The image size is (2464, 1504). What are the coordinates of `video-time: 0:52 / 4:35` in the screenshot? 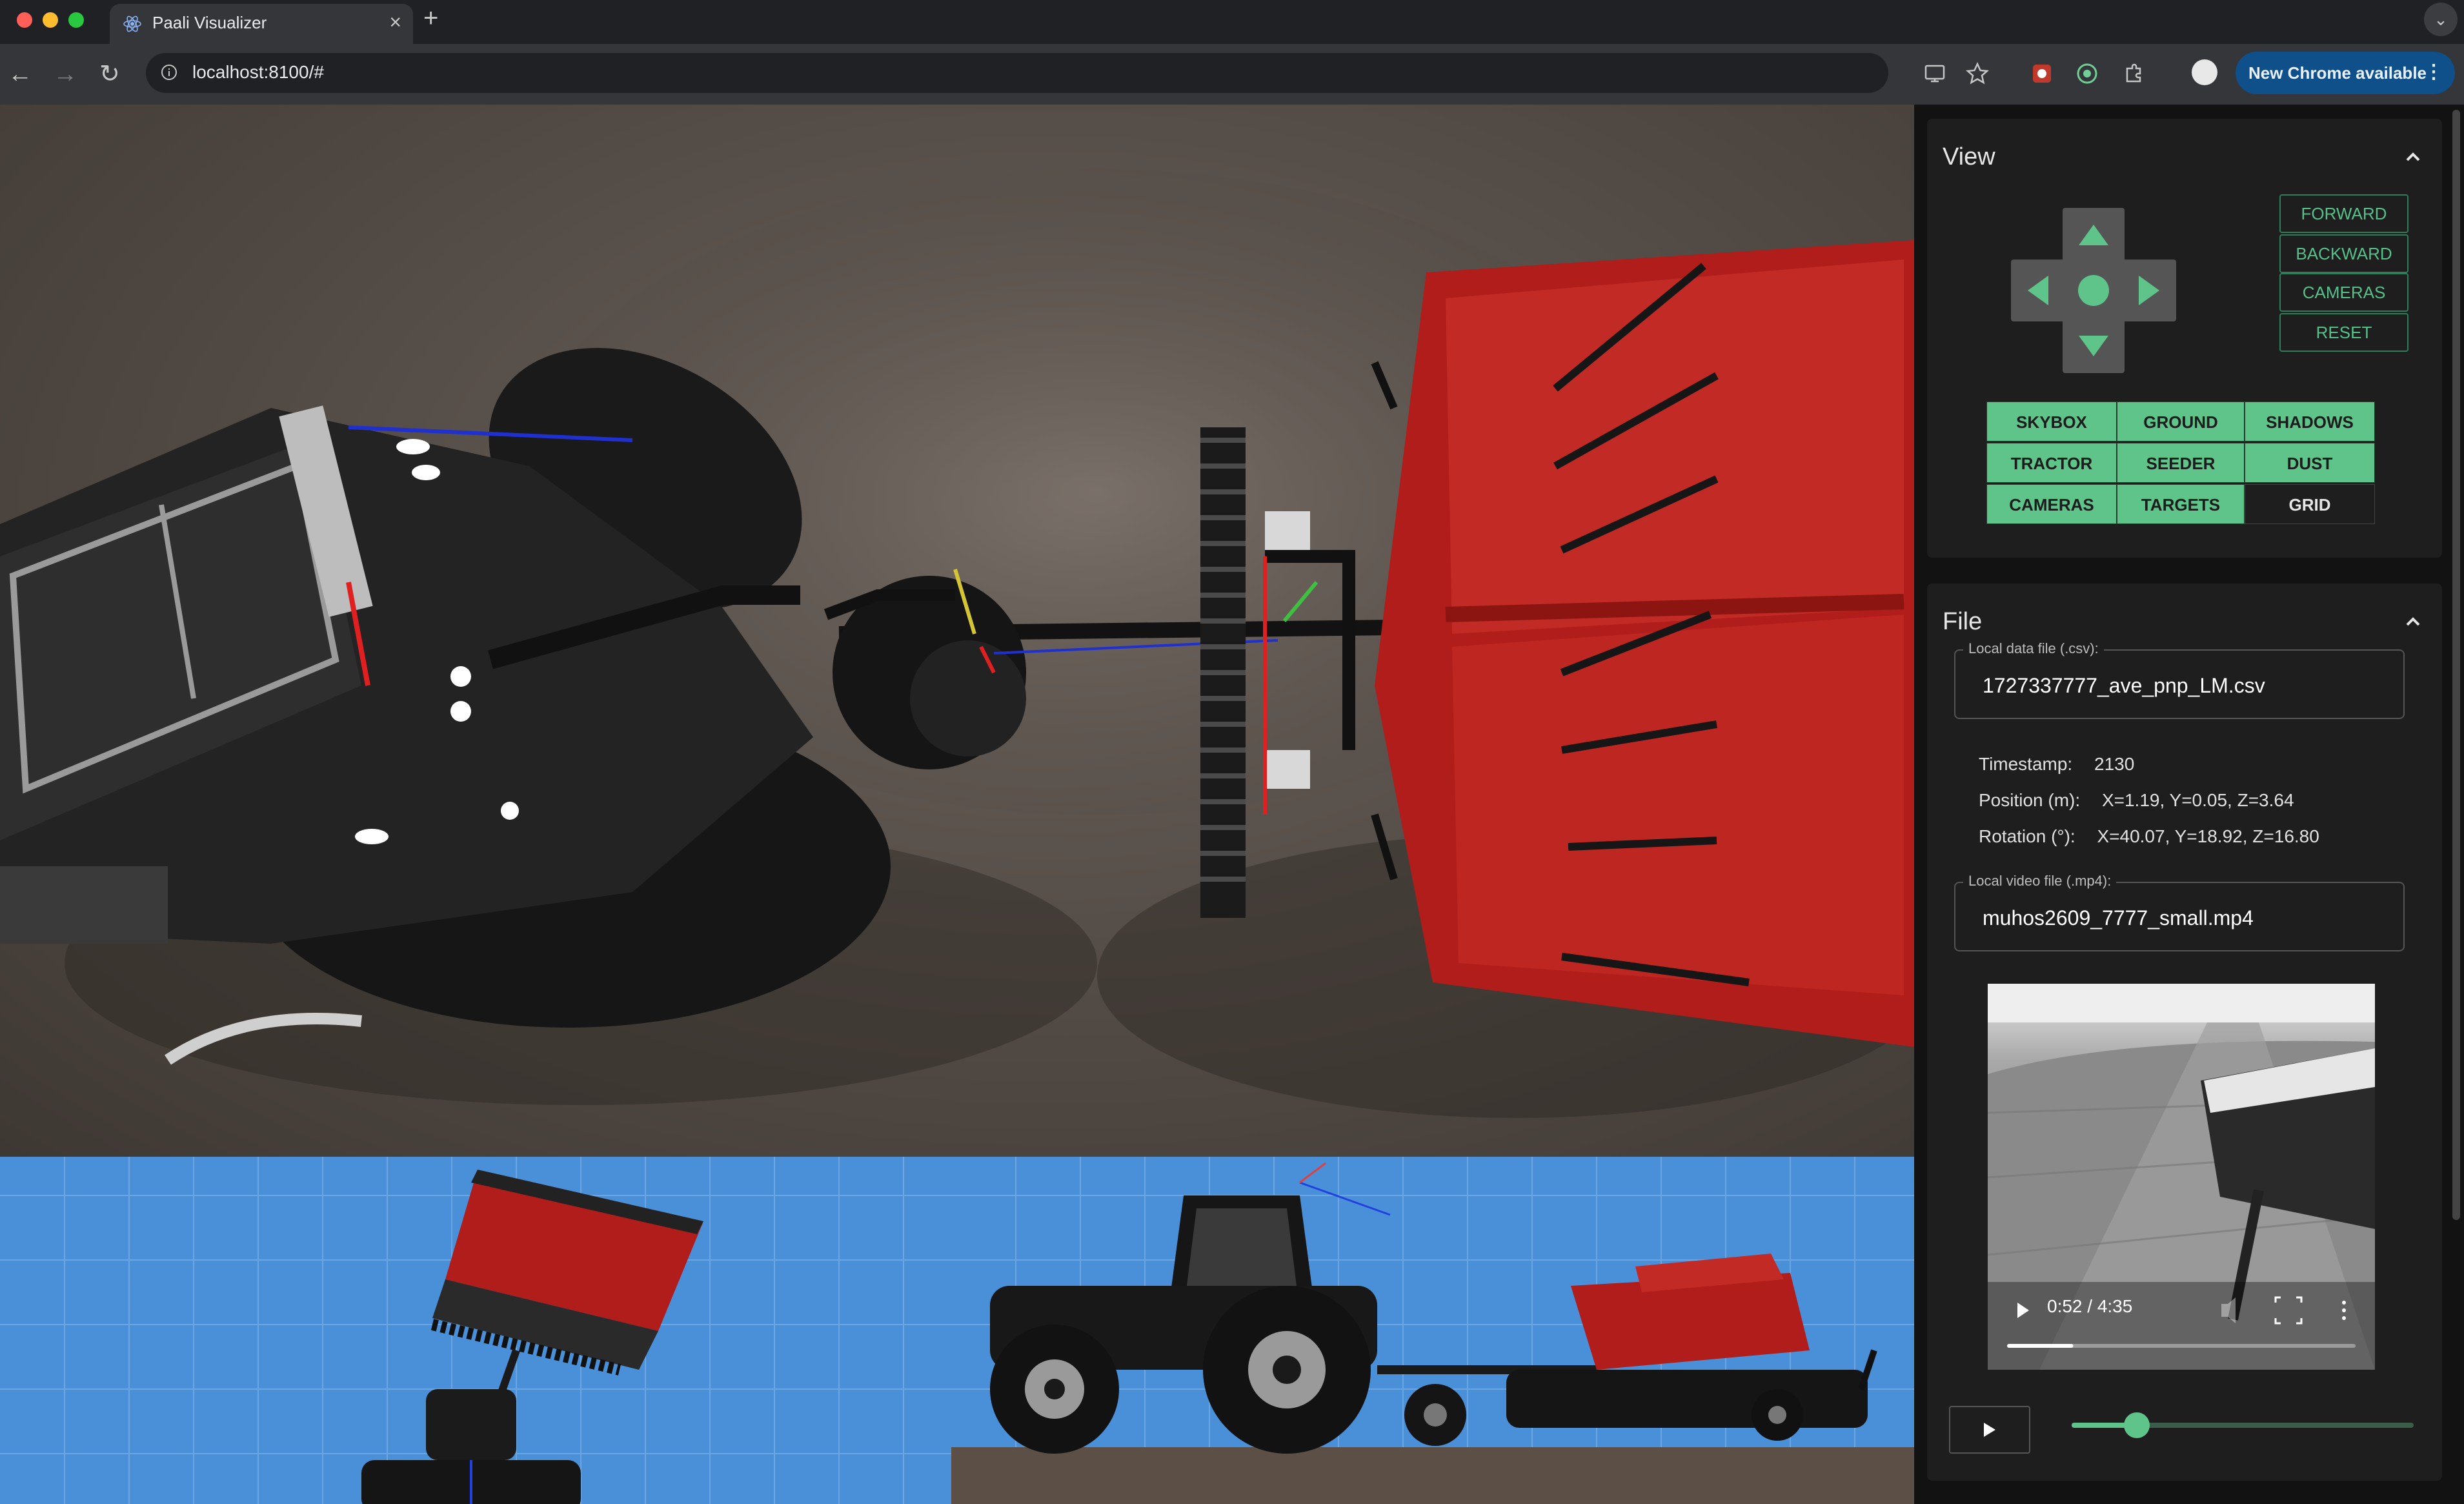 It's located at (2090, 1306).